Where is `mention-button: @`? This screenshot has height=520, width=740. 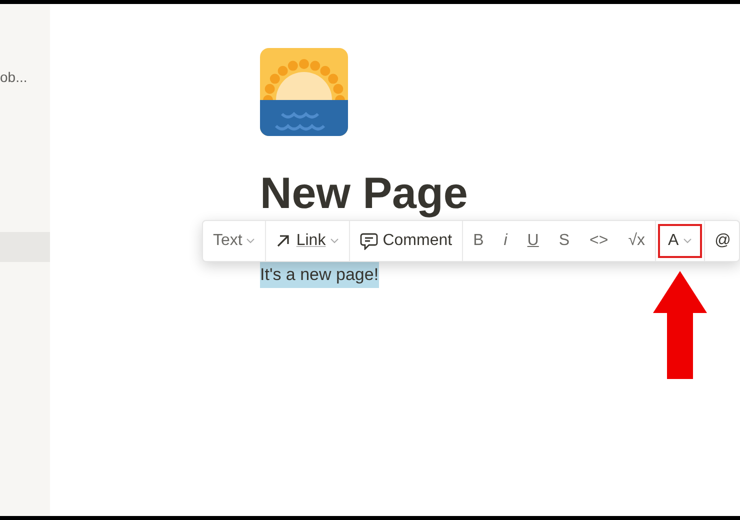
mention-button: @ is located at coordinates (722, 241).